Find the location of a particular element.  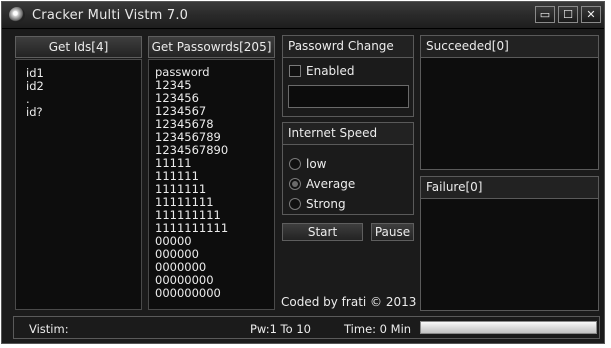

internet-speed-group: Internet Speed low Average Strong is located at coordinates (348, 168).